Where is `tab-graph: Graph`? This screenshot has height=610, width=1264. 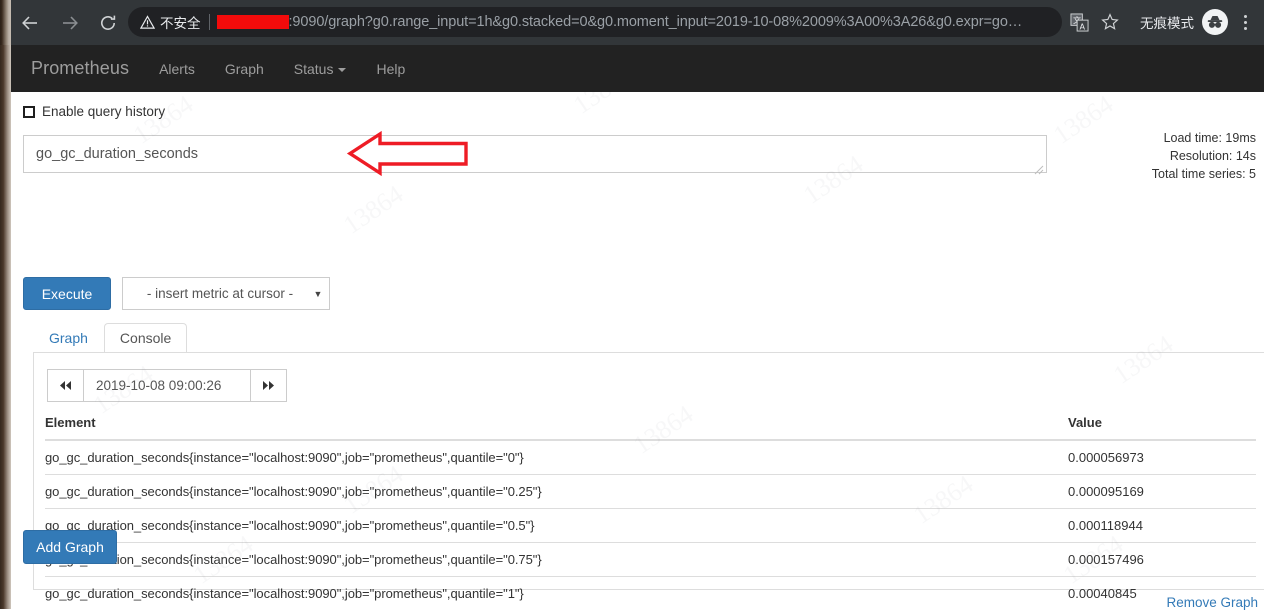 tab-graph: Graph is located at coordinates (68, 338).